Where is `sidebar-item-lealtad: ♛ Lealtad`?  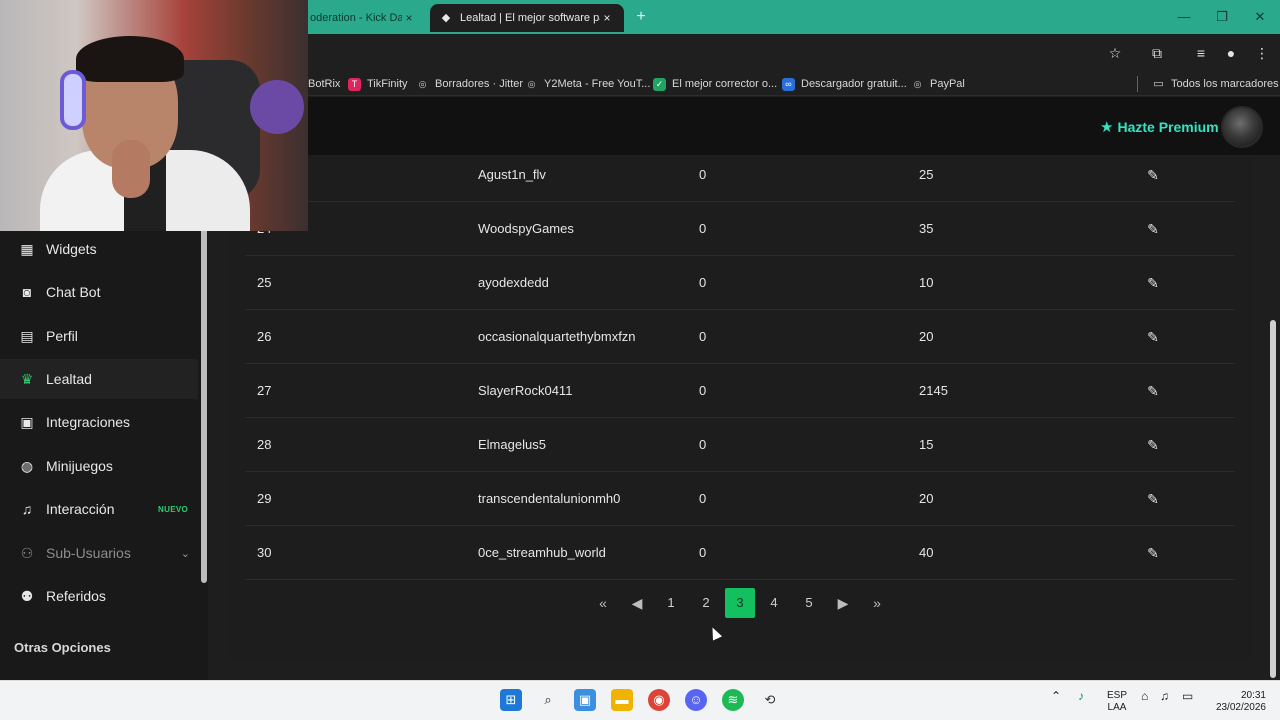
sidebar-item-lealtad: ♛ Lealtad is located at coordinates (99, 379).